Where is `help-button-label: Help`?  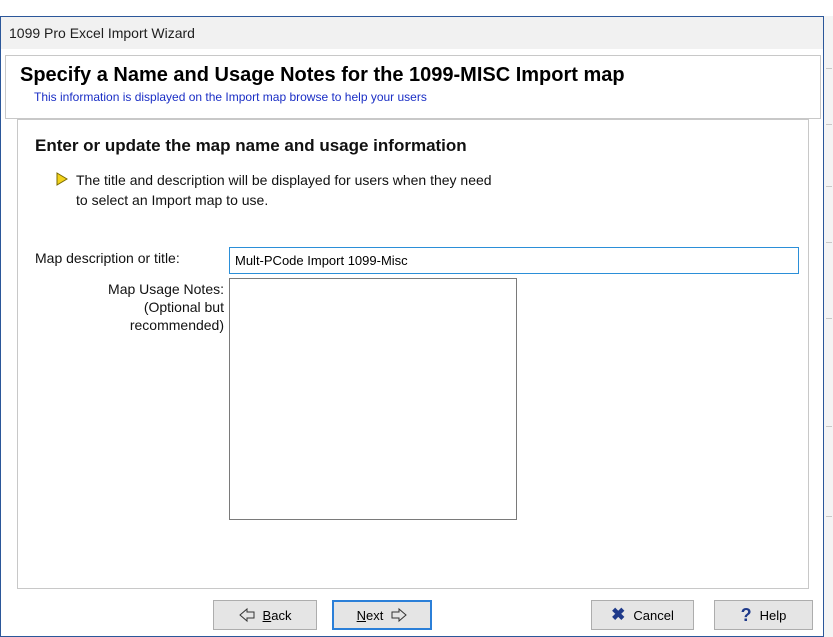
help-button-label: Help is located at coordinates (773, 615).